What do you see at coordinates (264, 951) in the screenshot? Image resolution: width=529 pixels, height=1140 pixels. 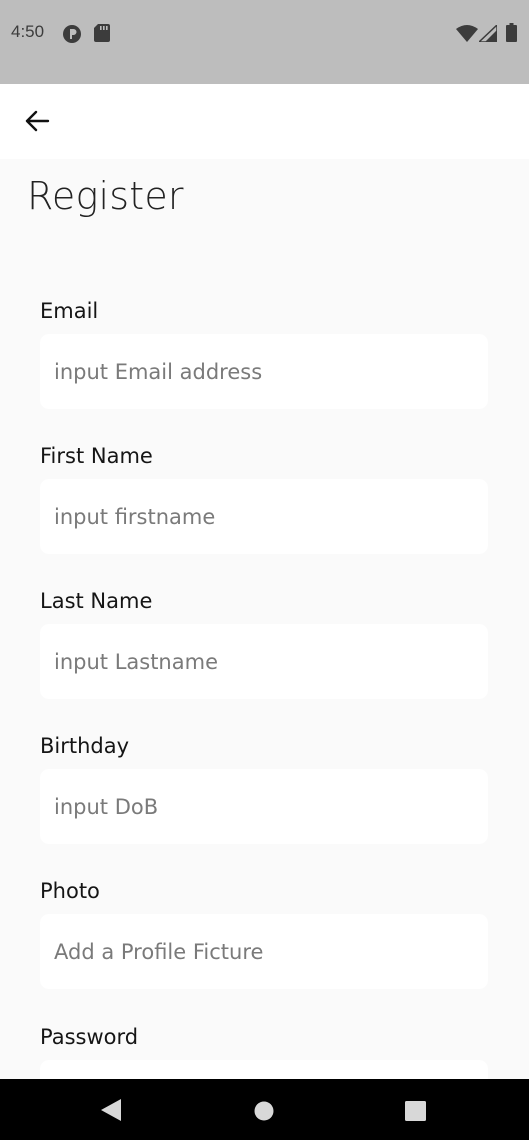 I see `photo-input` at bounding box center [264, 951].